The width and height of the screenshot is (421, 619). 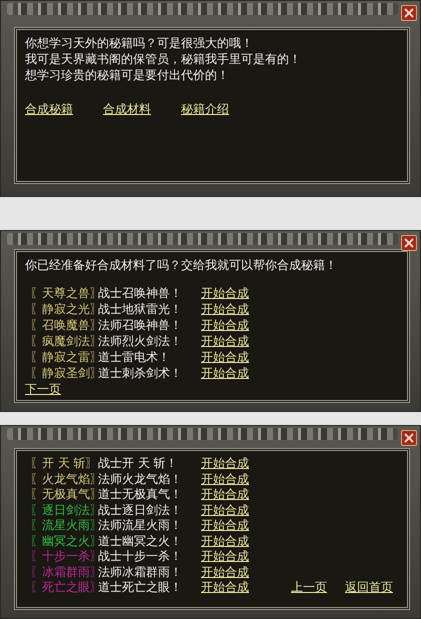 What do you see at coordinates (140, 309) in the screenshot?
I see `skill-description: 战士地狱雷光！` at bounding box center [140, 309].